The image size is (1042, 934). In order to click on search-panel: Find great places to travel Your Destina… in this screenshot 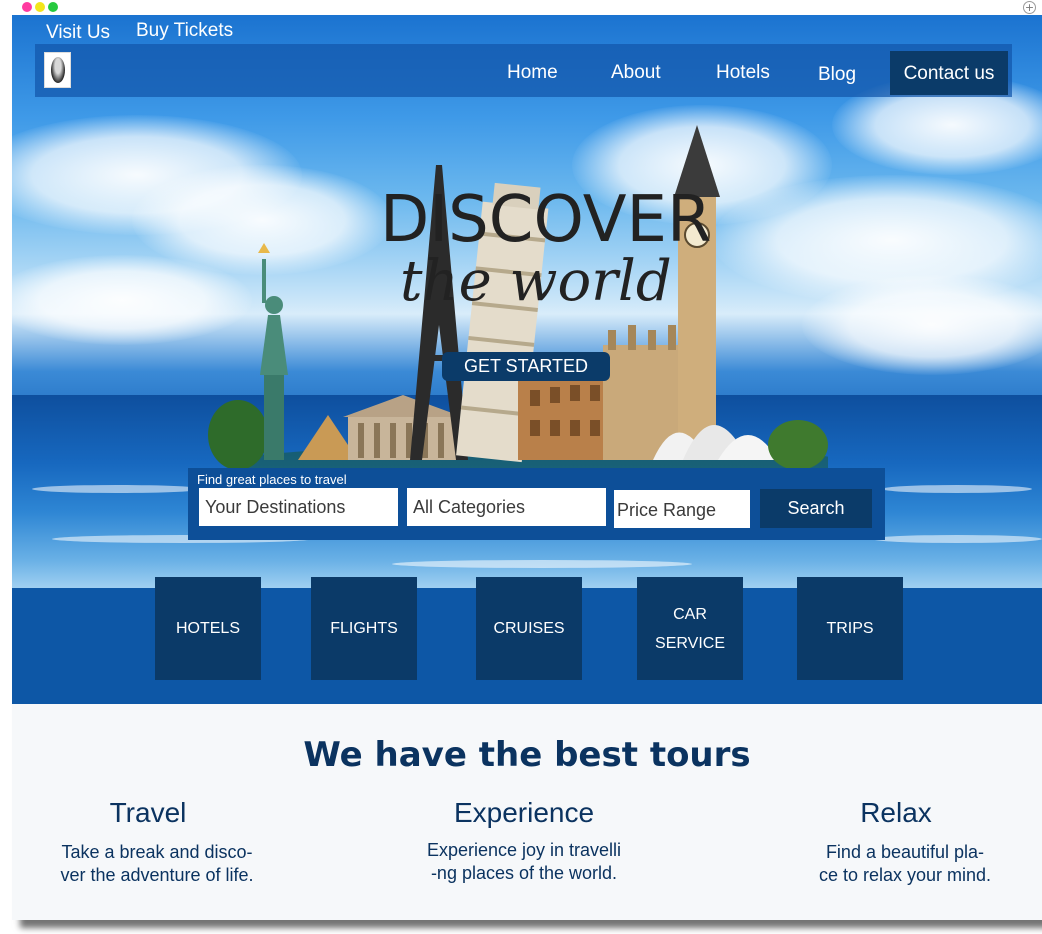, I will do `click(536, 504)`.